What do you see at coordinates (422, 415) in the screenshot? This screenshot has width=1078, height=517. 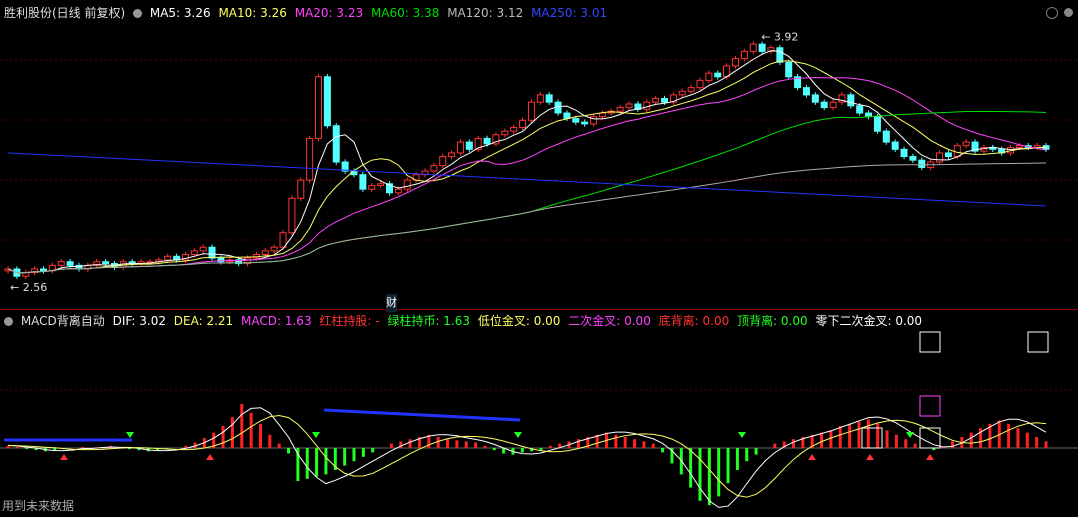 I see `divergence-line` at bounding box center [422, 415].